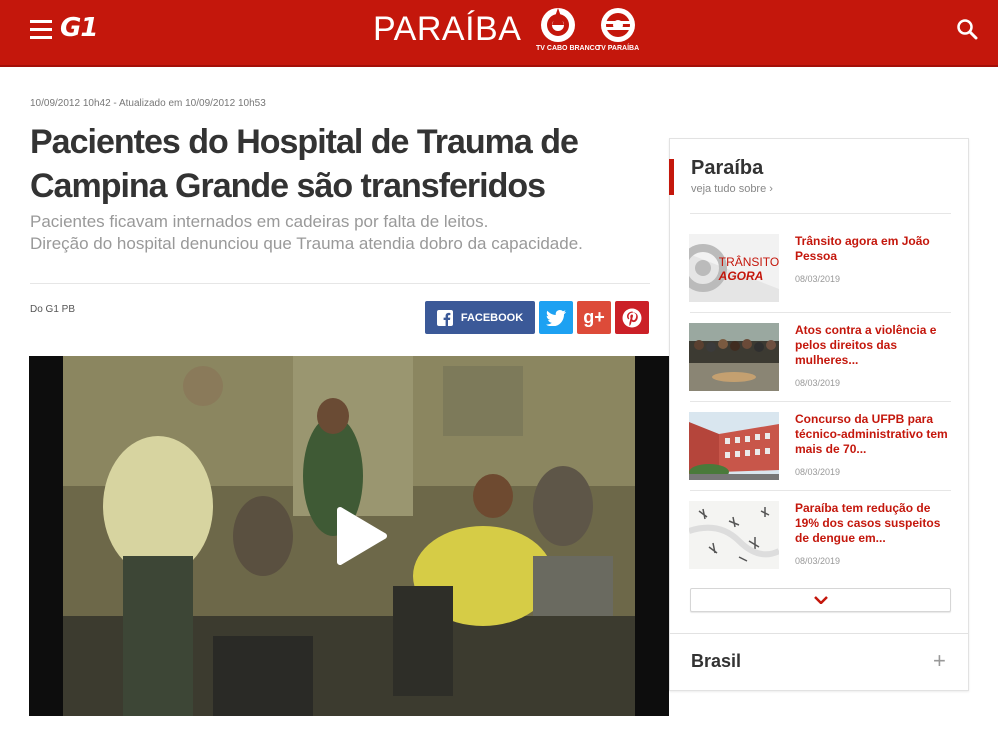 The height and width of the screenshot is (736, 998). I want to click on sidebar-section-title: Paraíba, so click(727, 168).